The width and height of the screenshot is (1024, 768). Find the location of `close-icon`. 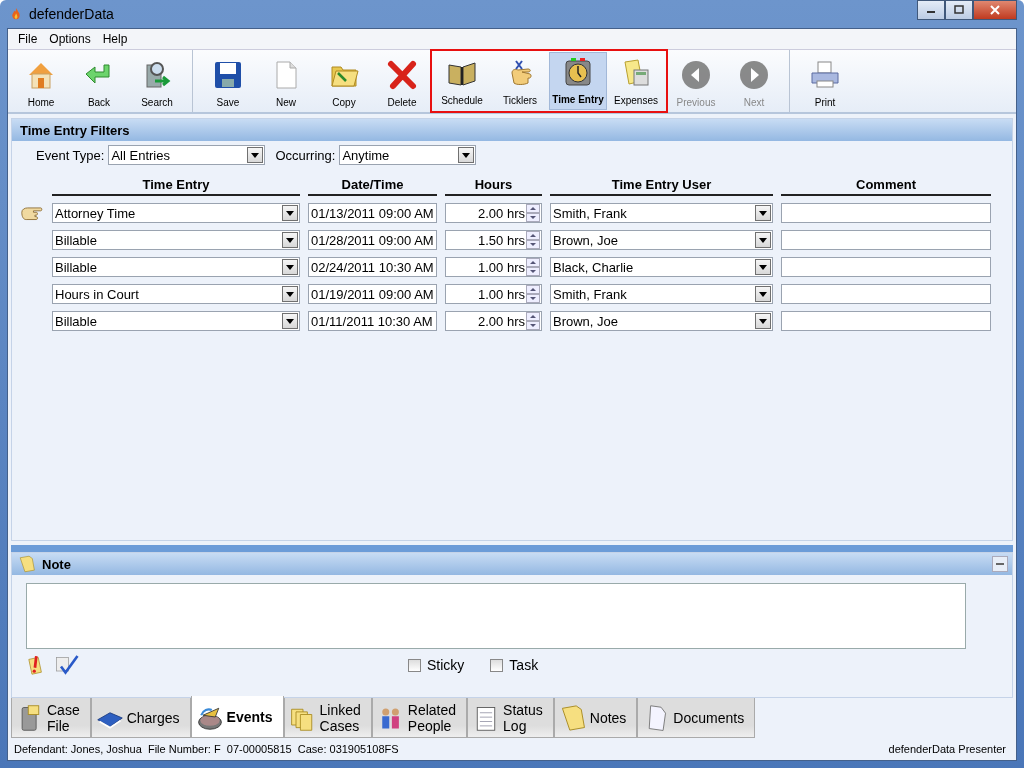

close-icon is located at coordinates (995, 10).